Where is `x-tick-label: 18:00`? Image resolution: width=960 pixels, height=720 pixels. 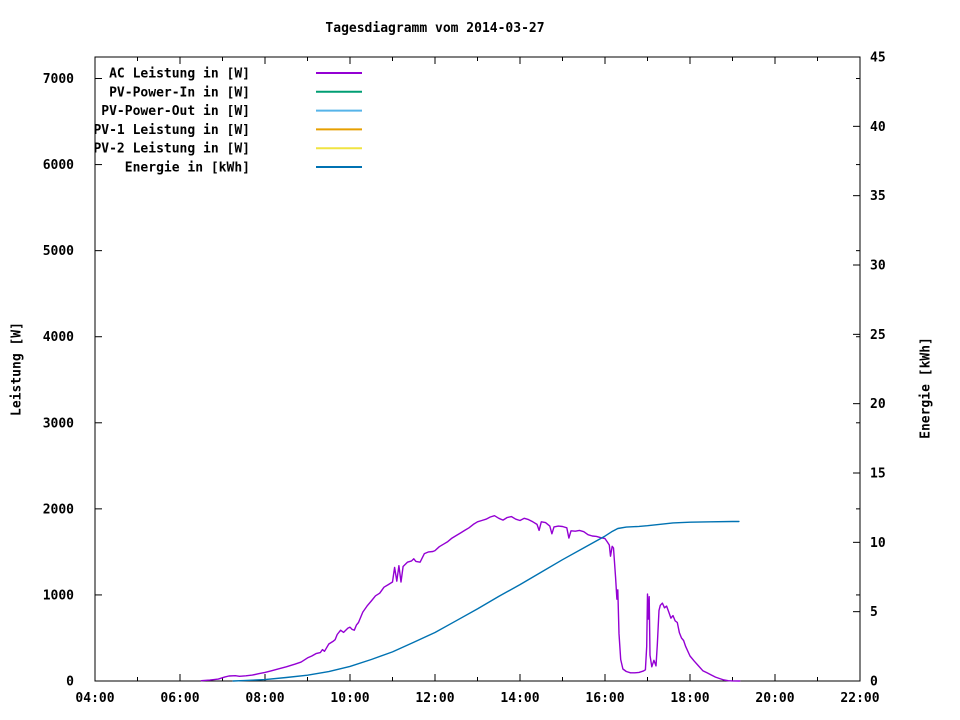
x-tick-label: 18:00 is located at coordinates (689, 698).